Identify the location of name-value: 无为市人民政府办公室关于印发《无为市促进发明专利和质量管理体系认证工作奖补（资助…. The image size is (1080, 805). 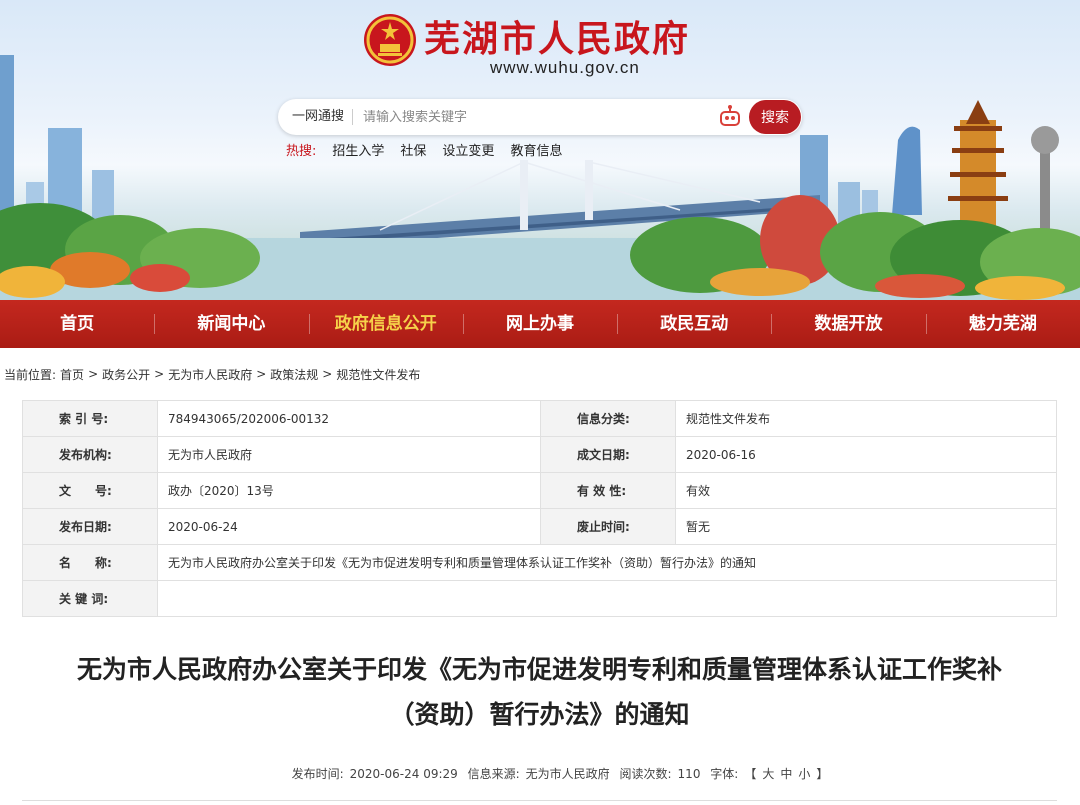
(607, 562).